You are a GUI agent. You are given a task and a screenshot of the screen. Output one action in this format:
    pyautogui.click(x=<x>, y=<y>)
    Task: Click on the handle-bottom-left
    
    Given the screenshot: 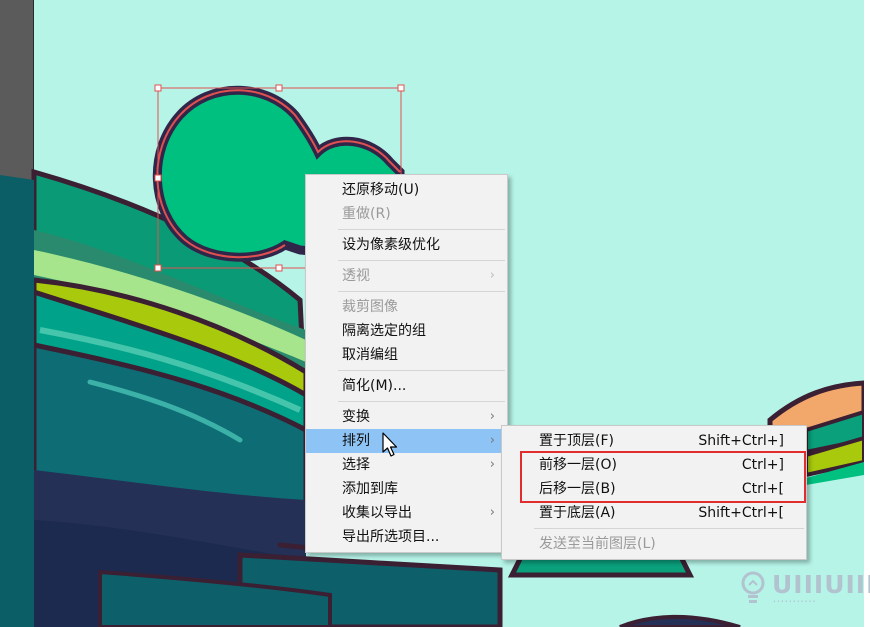 What is the action you would take?
    pyautogui.click(x=158, y=268)
    